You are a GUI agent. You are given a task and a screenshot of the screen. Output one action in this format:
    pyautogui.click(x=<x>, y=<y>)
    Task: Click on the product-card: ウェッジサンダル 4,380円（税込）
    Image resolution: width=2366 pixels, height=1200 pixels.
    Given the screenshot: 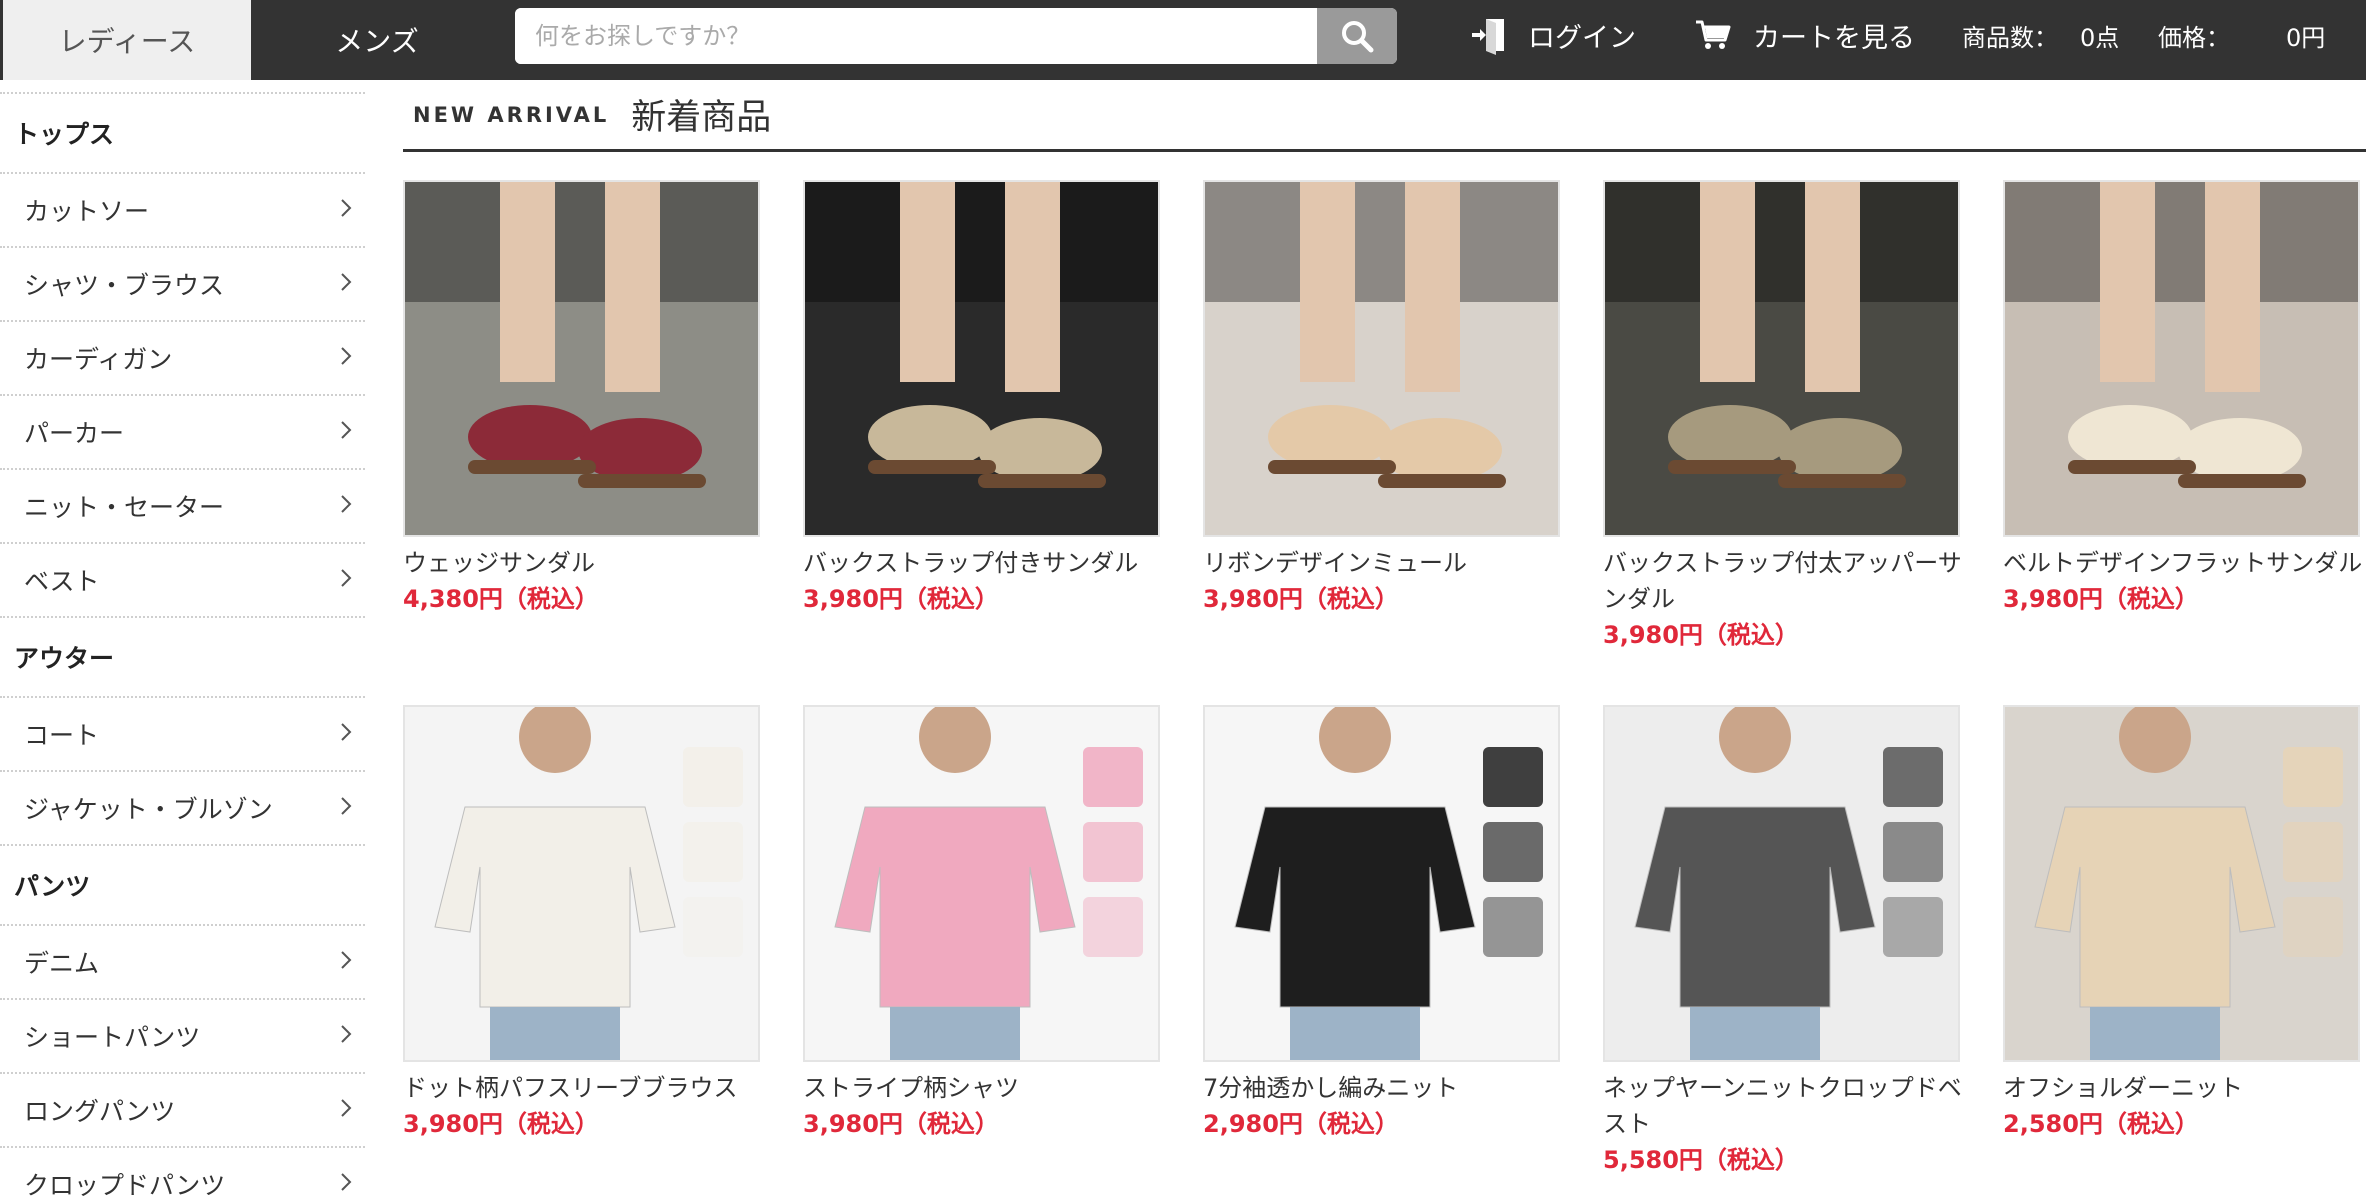 What is the action you would take?
    pyautogui.click(x=583, y=398)
    